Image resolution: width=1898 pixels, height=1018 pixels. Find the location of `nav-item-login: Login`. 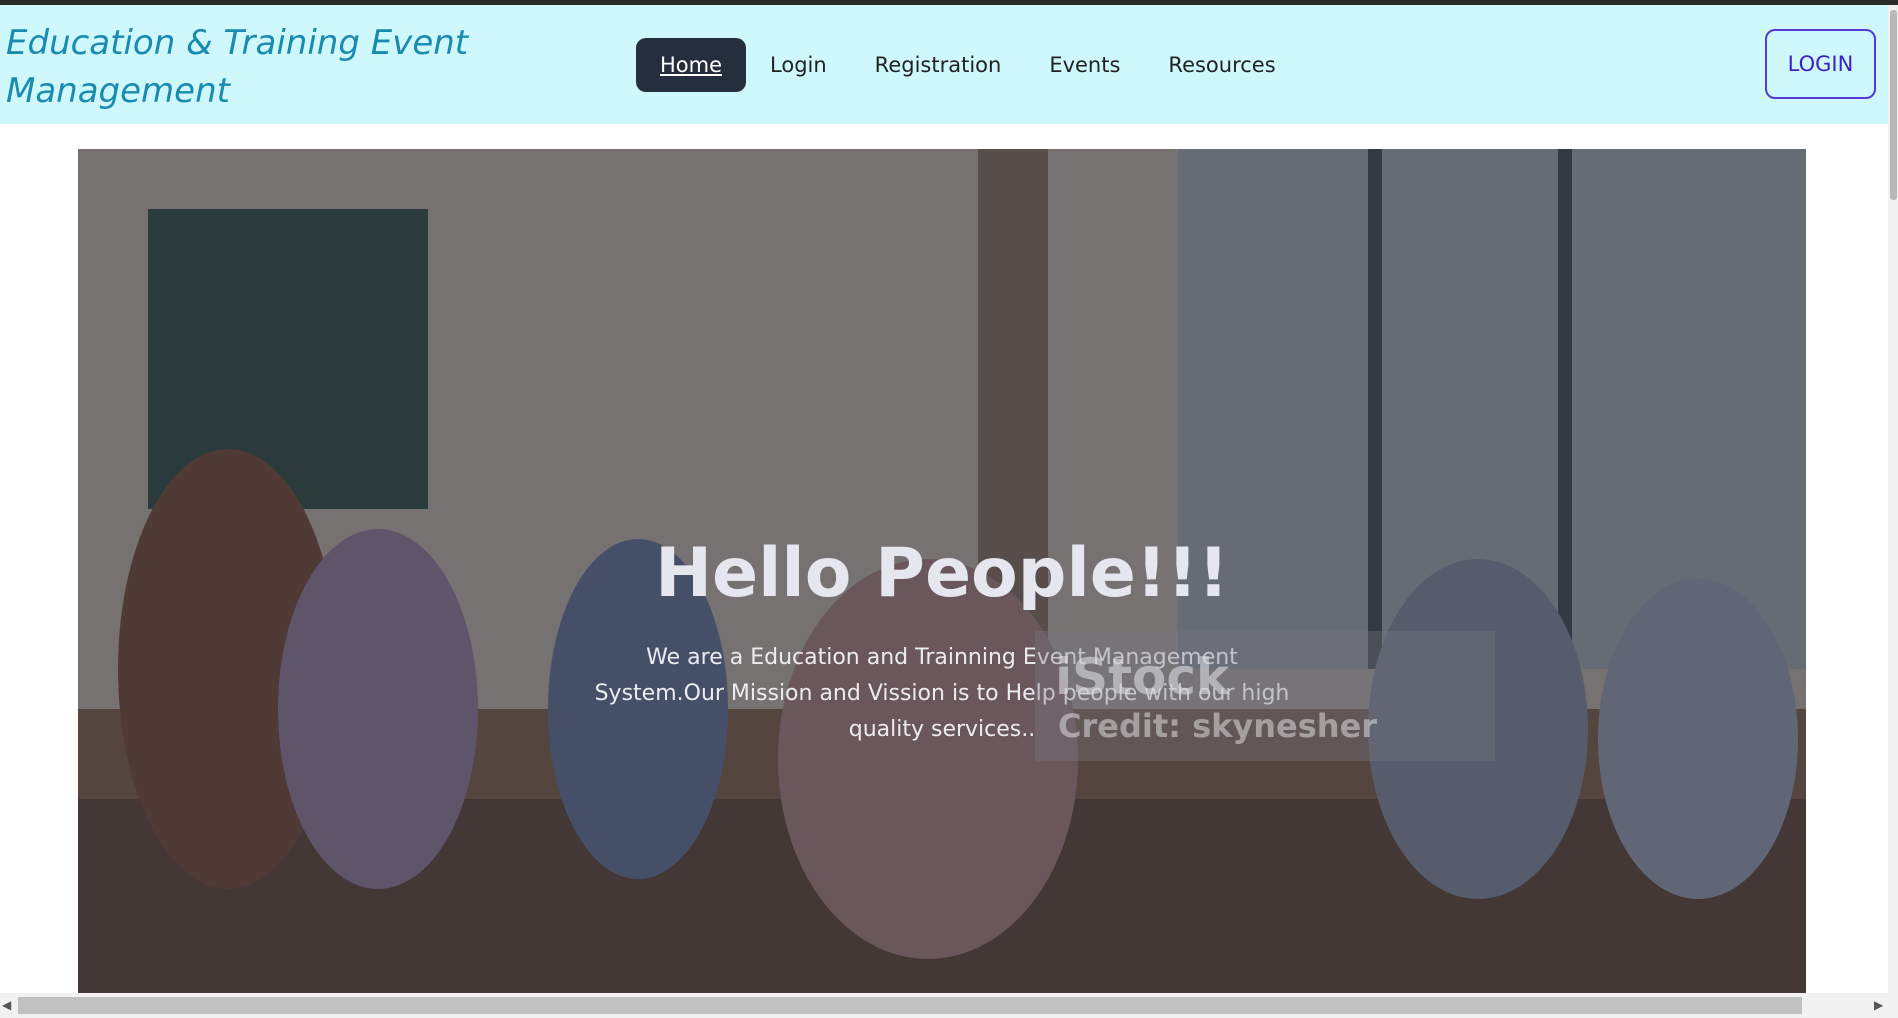

nav-item-login: Login is located at coordinates (798, 65).